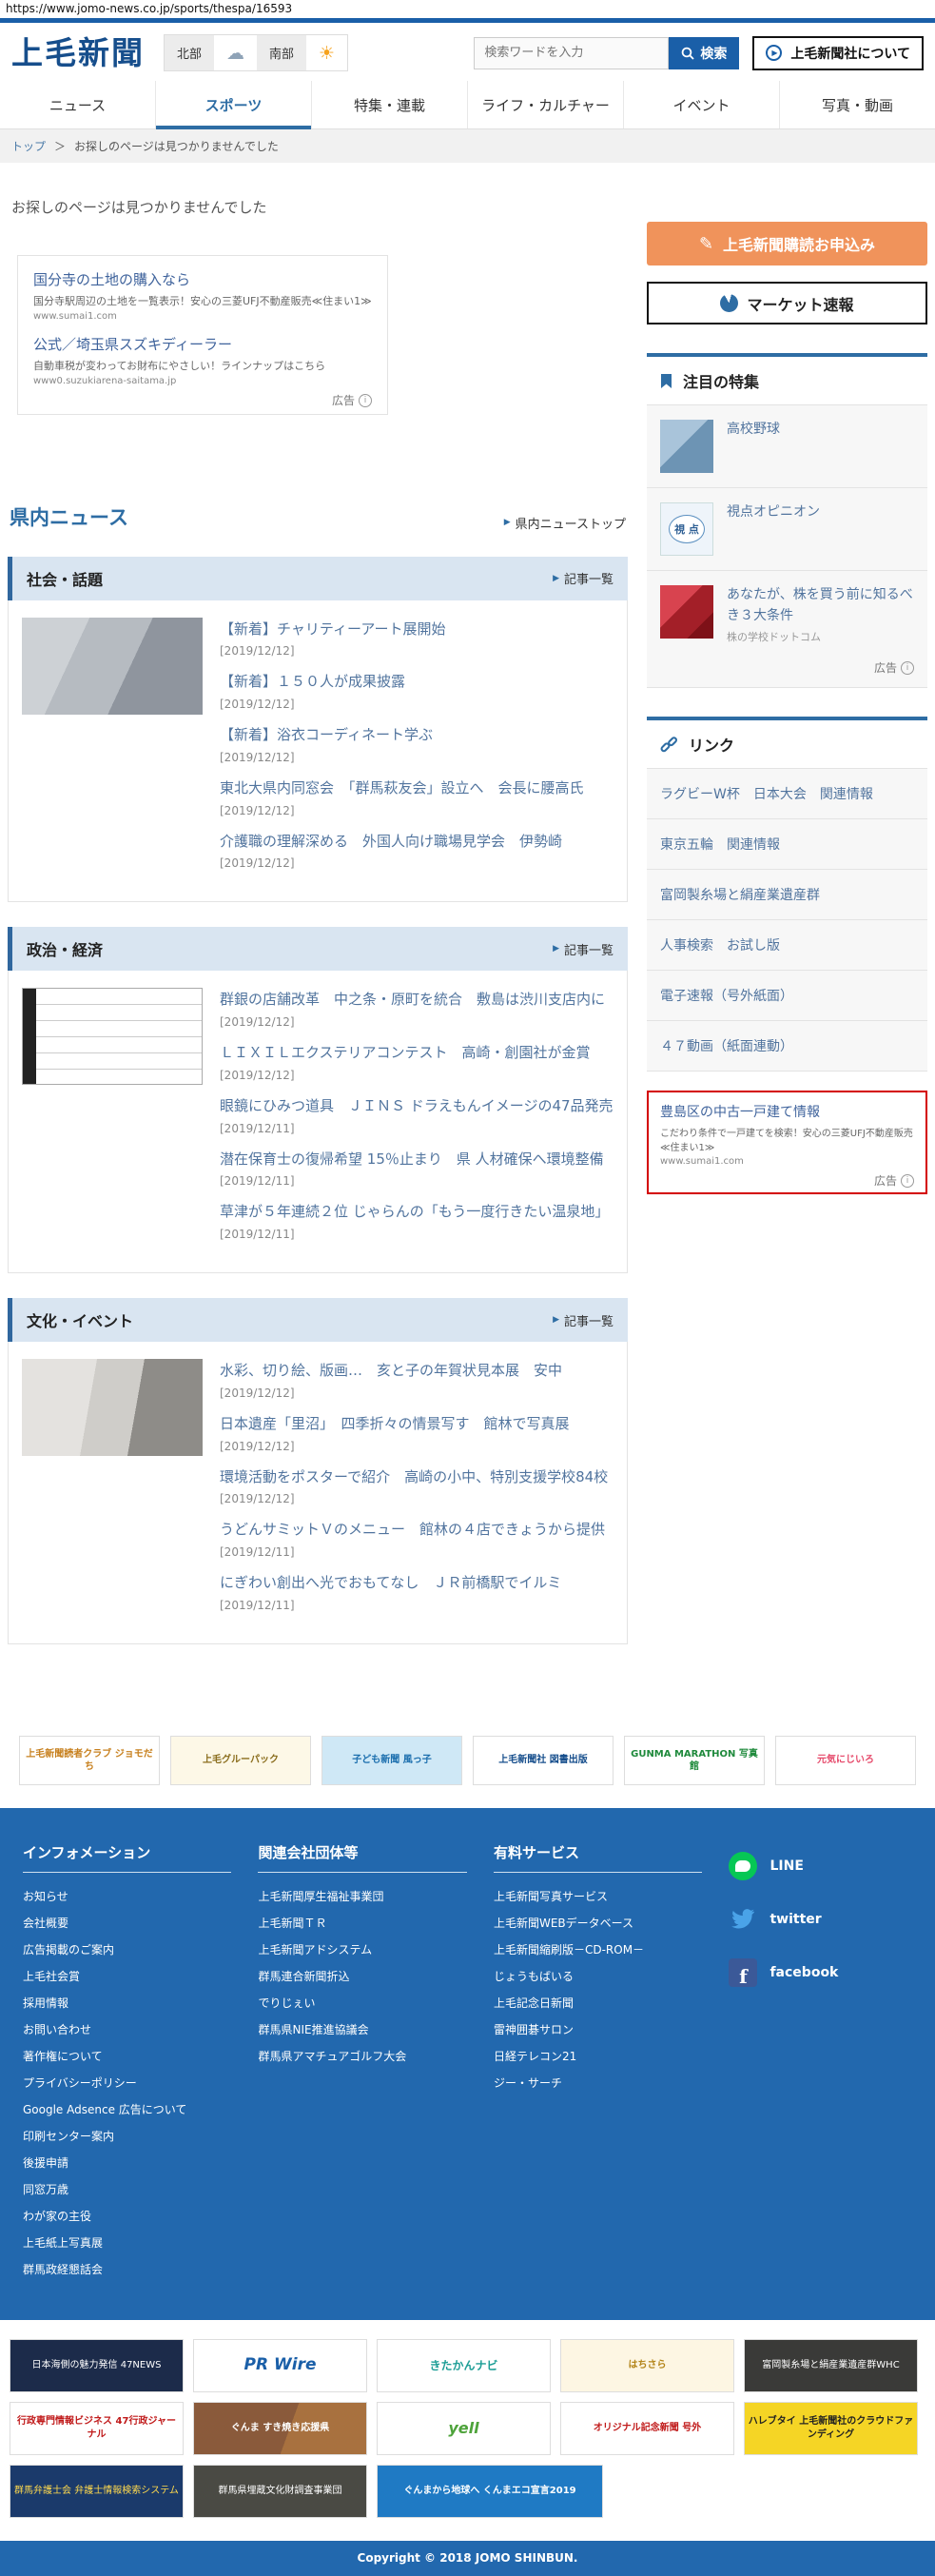 This screenshot has width=935, height=2576. I want to click on breadcrumb-home-link: トップ, so click(28, 146).